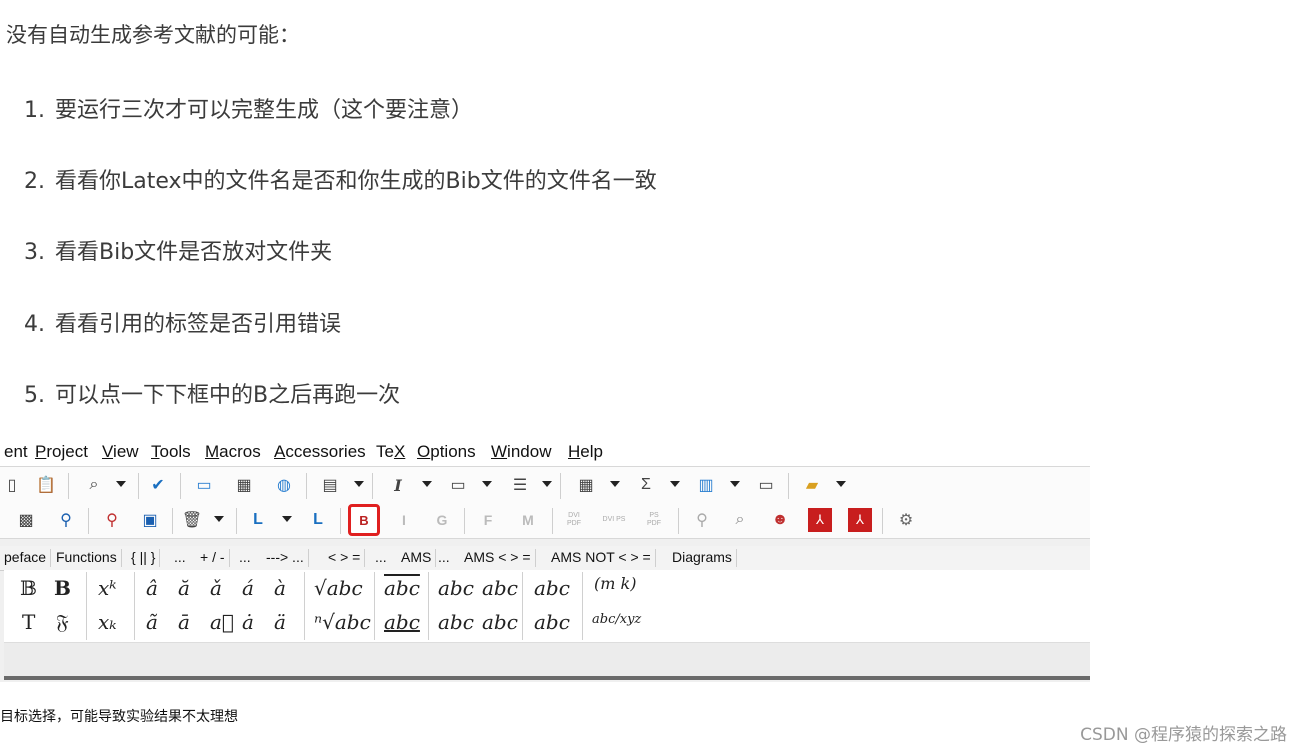 The width and height of the screenshot is (1303, 750). What do you see at coordinates (62, 622) in the screenshot?
I see `symbol-mathfrak: 𝔉` at bounding box center [62, 622].